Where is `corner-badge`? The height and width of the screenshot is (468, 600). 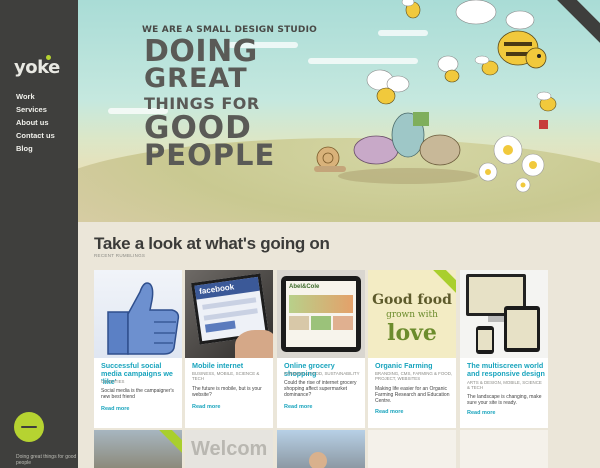
corner-badge is located at coordinates (577, 23).